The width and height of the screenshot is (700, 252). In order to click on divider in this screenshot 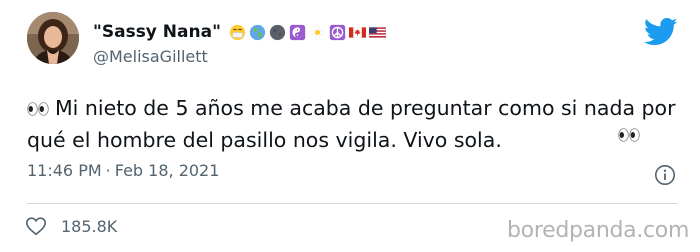, I will do `click(352, 203)`.